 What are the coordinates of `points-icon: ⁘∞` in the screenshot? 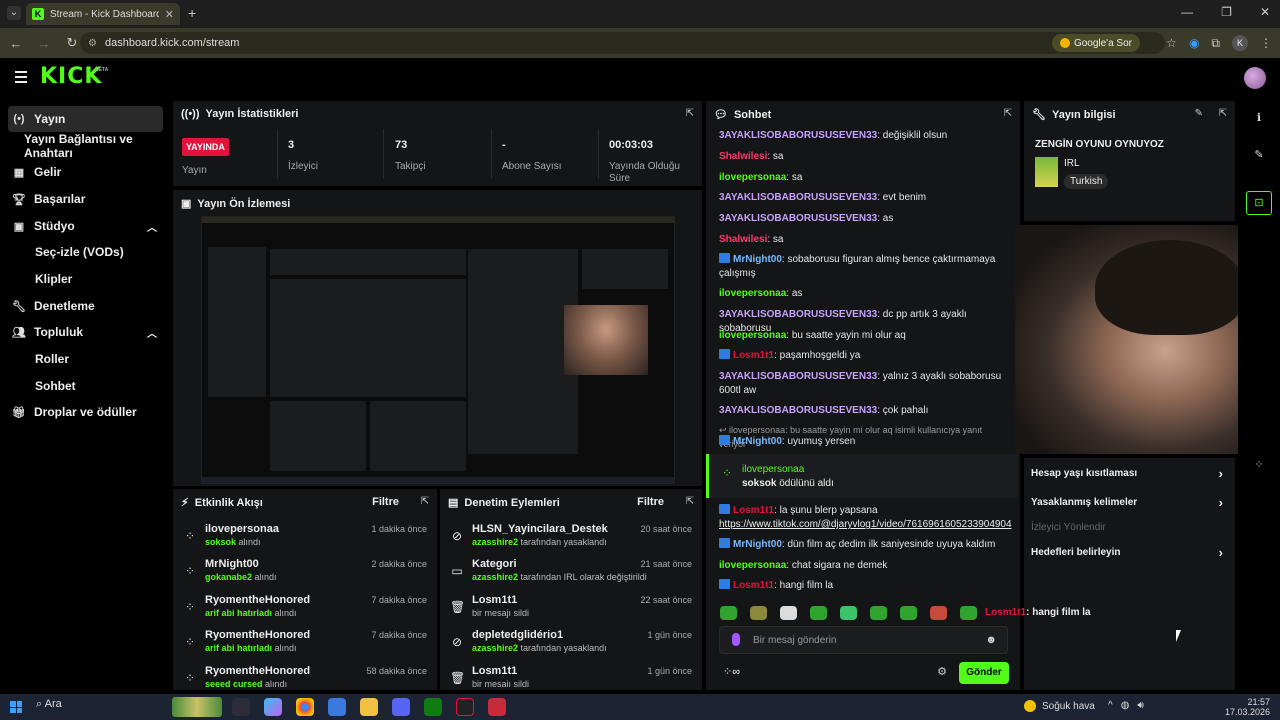 It's located at (731, 671).